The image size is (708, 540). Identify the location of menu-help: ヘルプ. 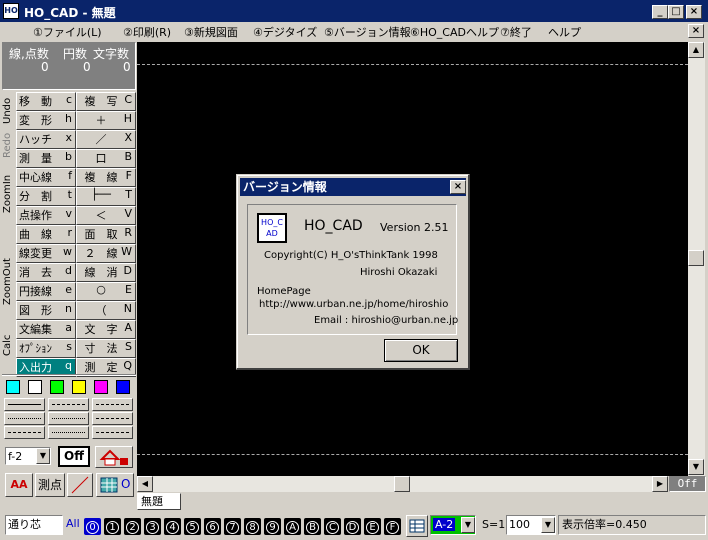
(564, 32).